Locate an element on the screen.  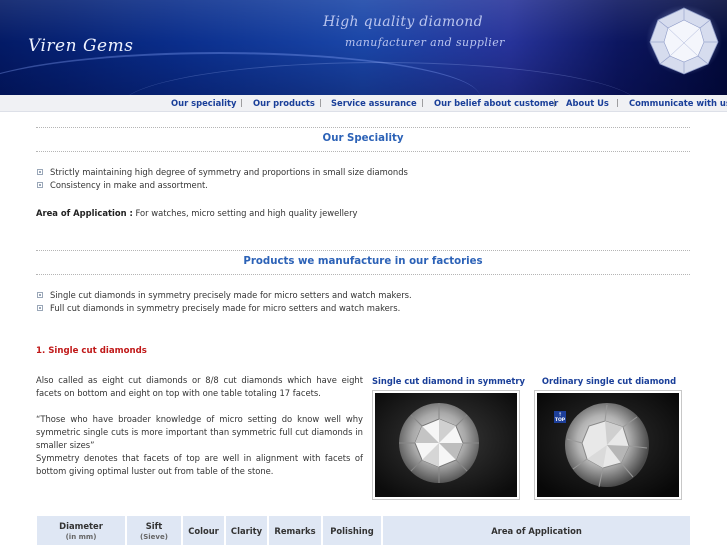
single-cut-heading: 1. Single cut diamonds is located at coordinates (91, 351).